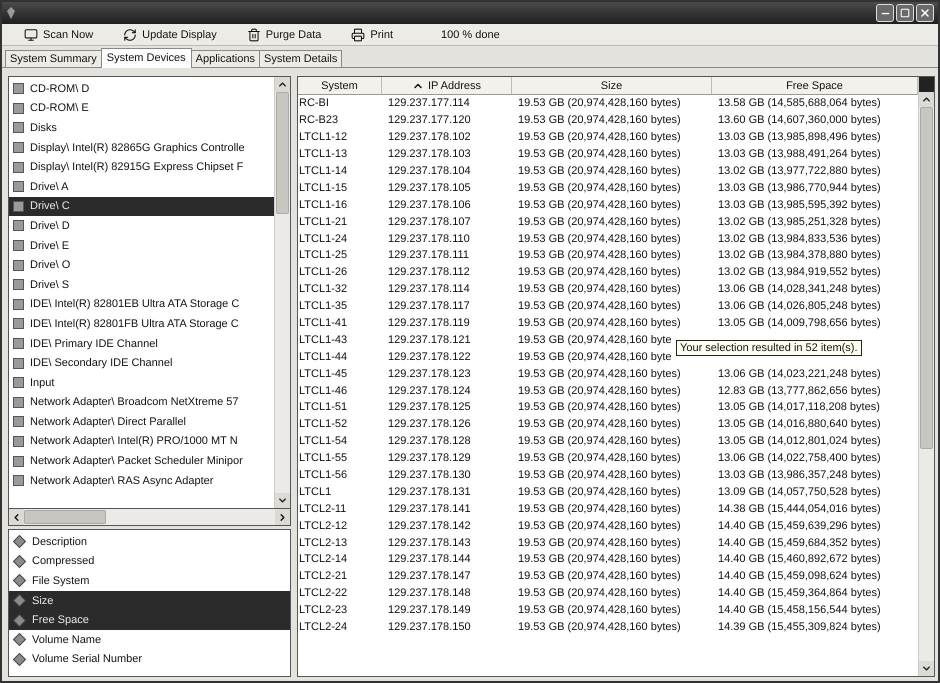  Describe the element at coordinates (141, 148) in the screenshot. I see `device-item: Display\ Intel(R) 82865G Graphics Controlle` at that location.